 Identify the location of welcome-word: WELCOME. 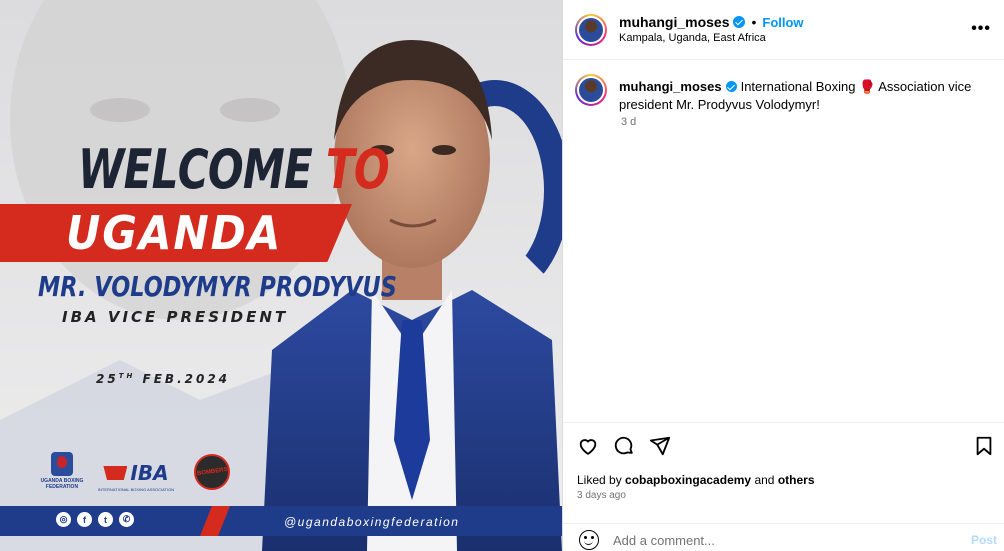
(195, 169).